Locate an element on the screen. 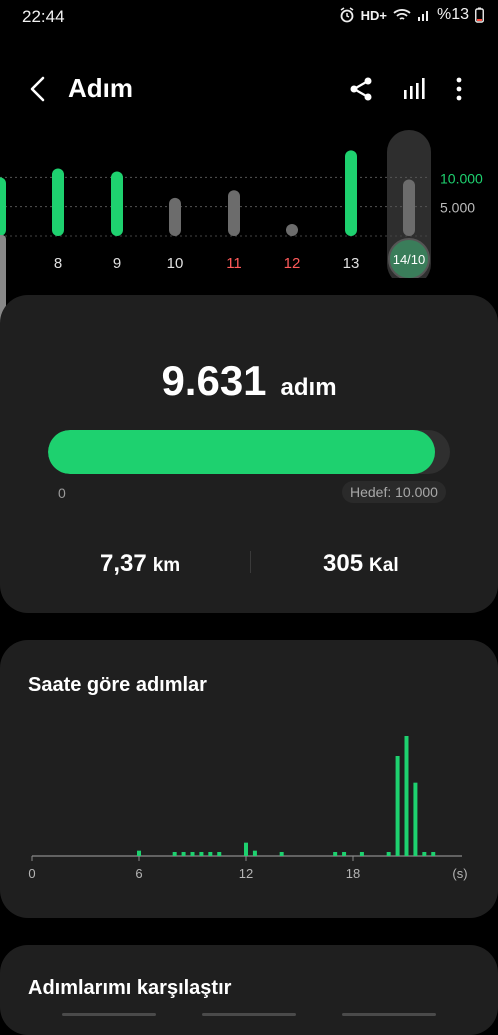 The image size is (498, 1035). wifi-icon is located at coordinates (402, 15).